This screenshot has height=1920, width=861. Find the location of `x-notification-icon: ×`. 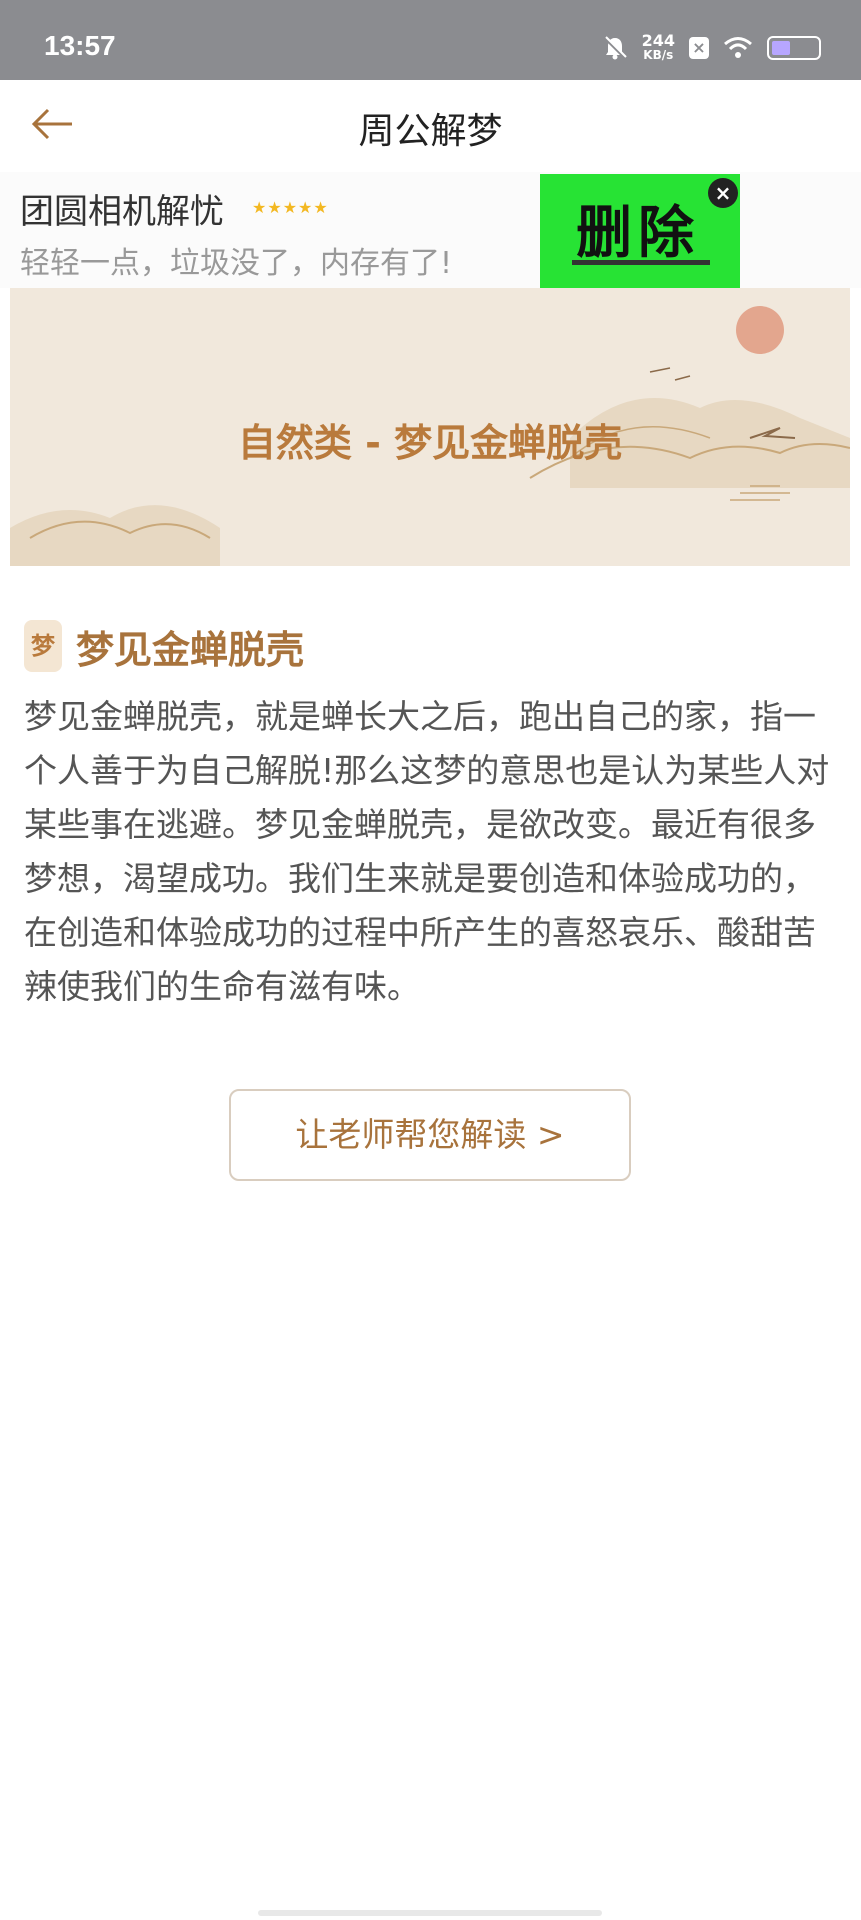

x-notification-icon: × is located at coordinates (699, 48).